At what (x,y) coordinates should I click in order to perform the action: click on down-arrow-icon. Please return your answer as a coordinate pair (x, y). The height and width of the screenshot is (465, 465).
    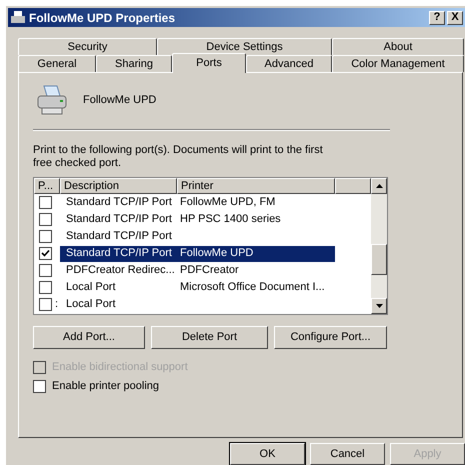
    Looking at the image, I should click on (379, 306).